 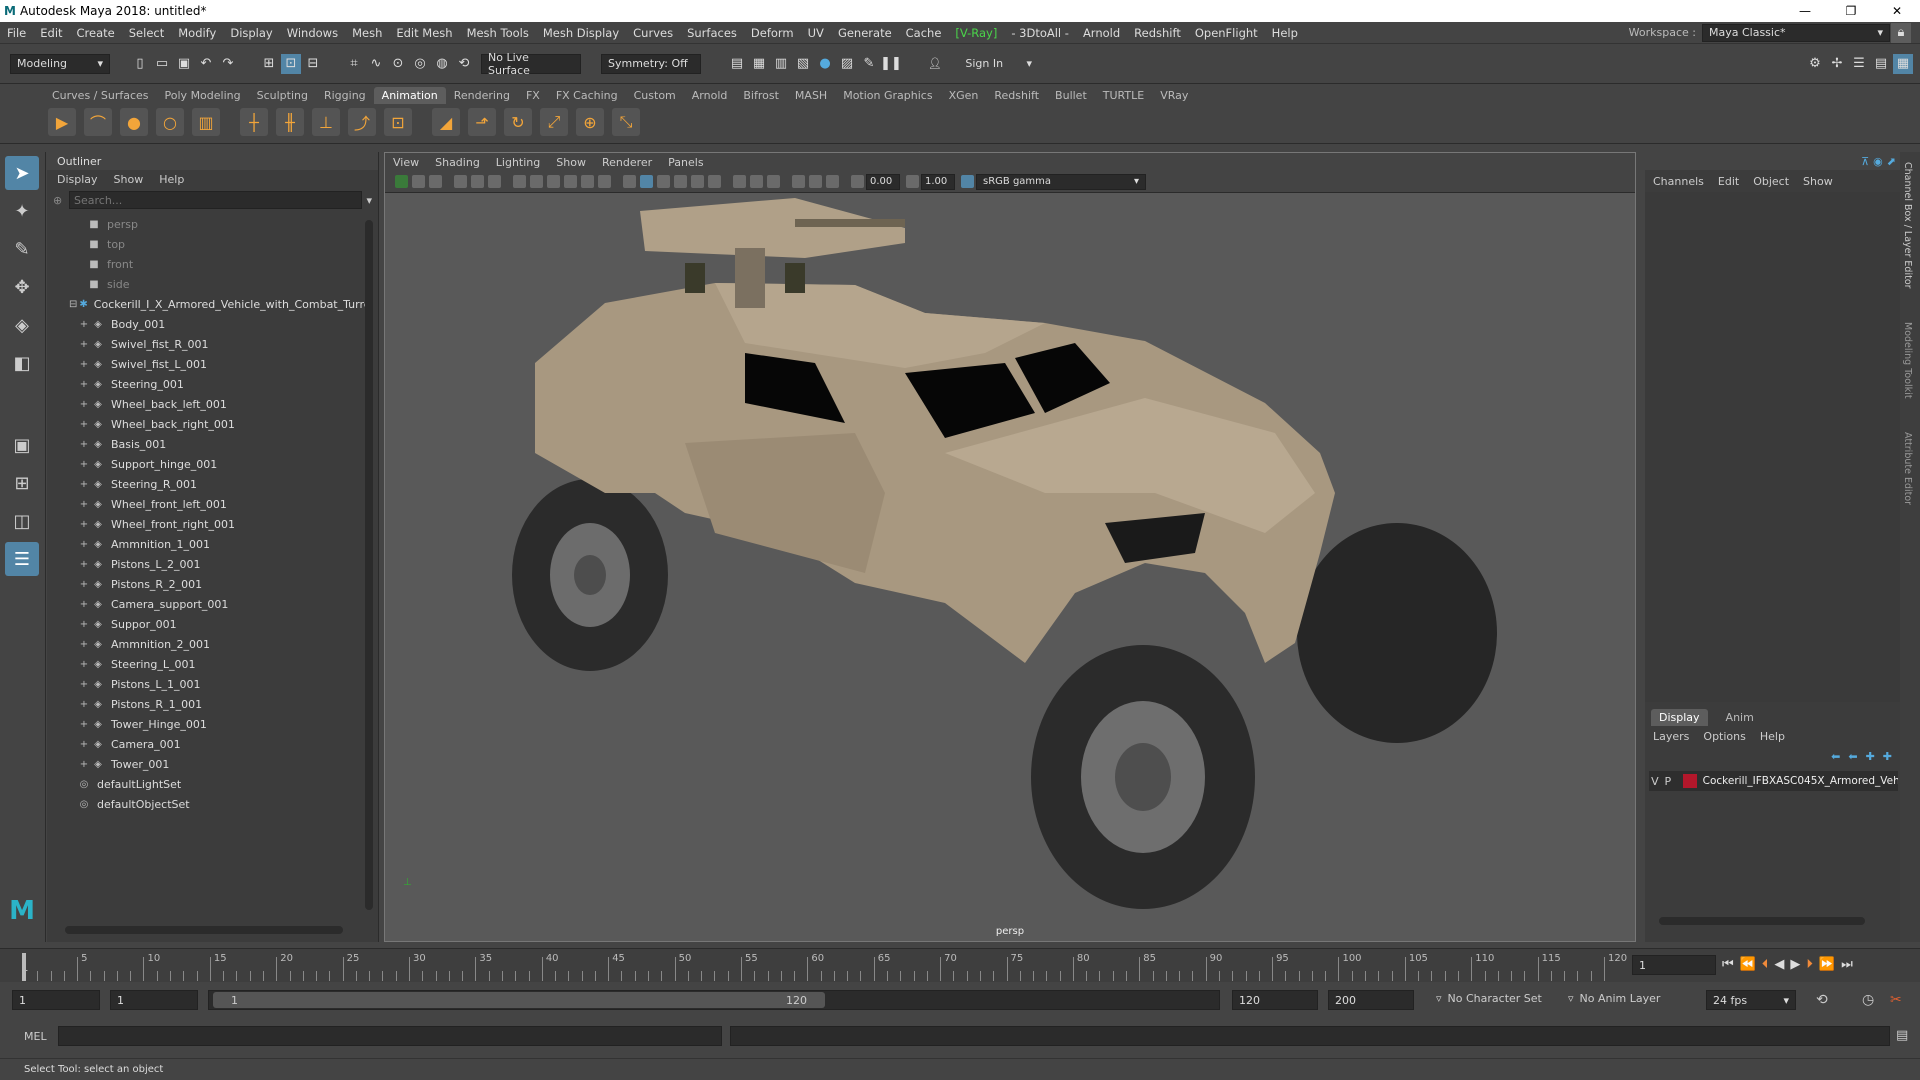 What do you see at coordinates (207, 584) in the screenshot?
I see `outliner-mesh-item: + ◈ Pistons_R_2_001` at bounding box center [207, 584].